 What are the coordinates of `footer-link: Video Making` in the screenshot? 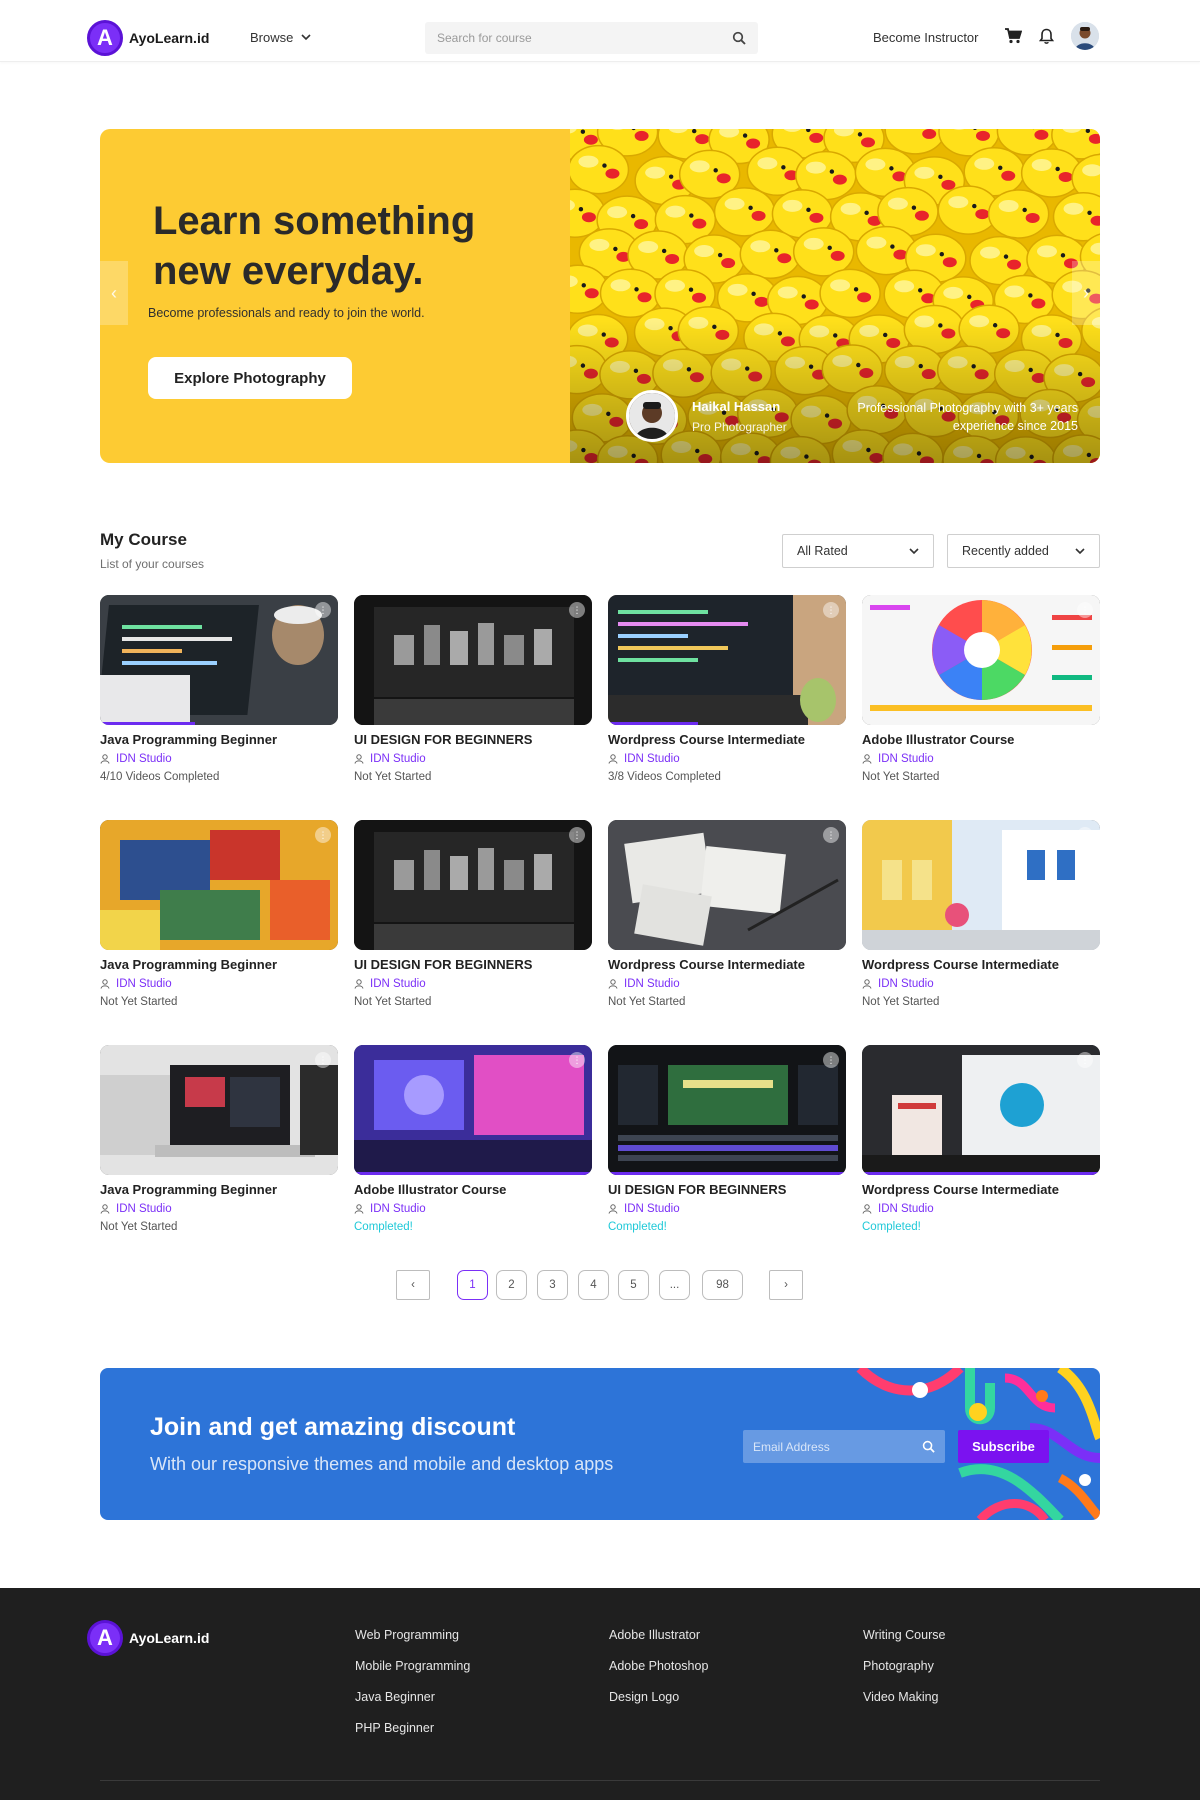 It's located at (904, 1697).